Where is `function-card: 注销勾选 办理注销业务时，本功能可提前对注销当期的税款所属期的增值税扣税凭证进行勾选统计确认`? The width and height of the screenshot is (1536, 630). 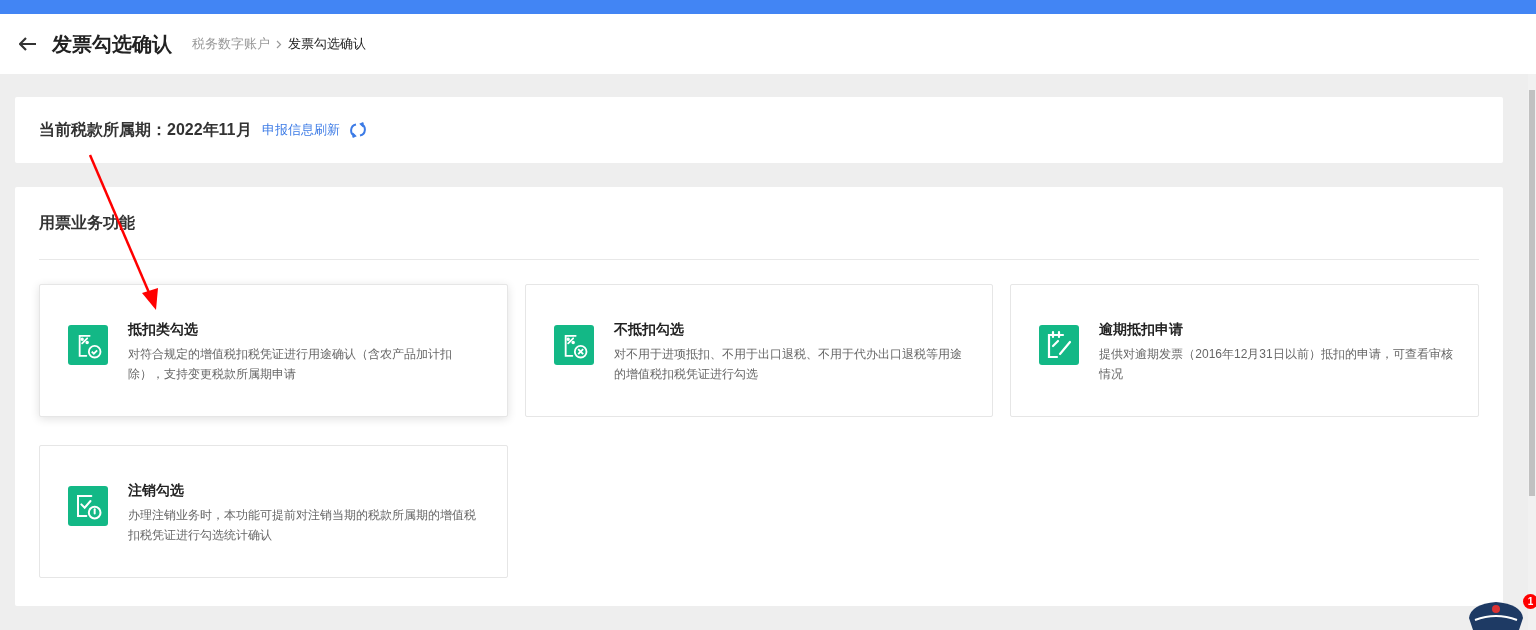
function-card: 注销勾选 办理注销业务时，本功能可提前对注销当期的税款所属期的增值税扣税凭证进行勾选统计确认 is located at coordinates (273, 511).